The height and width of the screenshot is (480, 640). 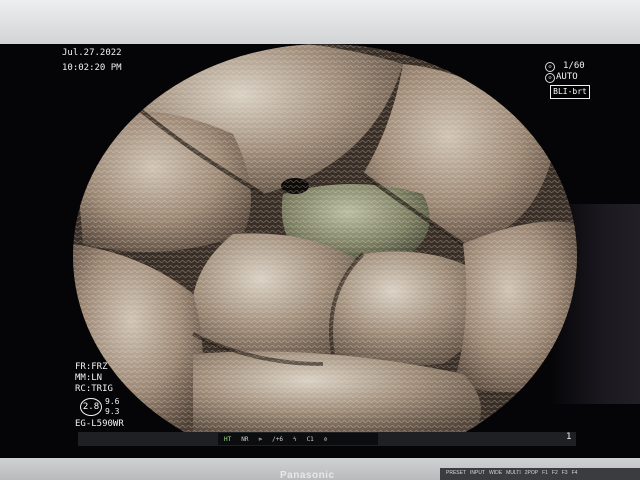 I want to click on value-b-readout: 9.3, so click(x=112, y=411).